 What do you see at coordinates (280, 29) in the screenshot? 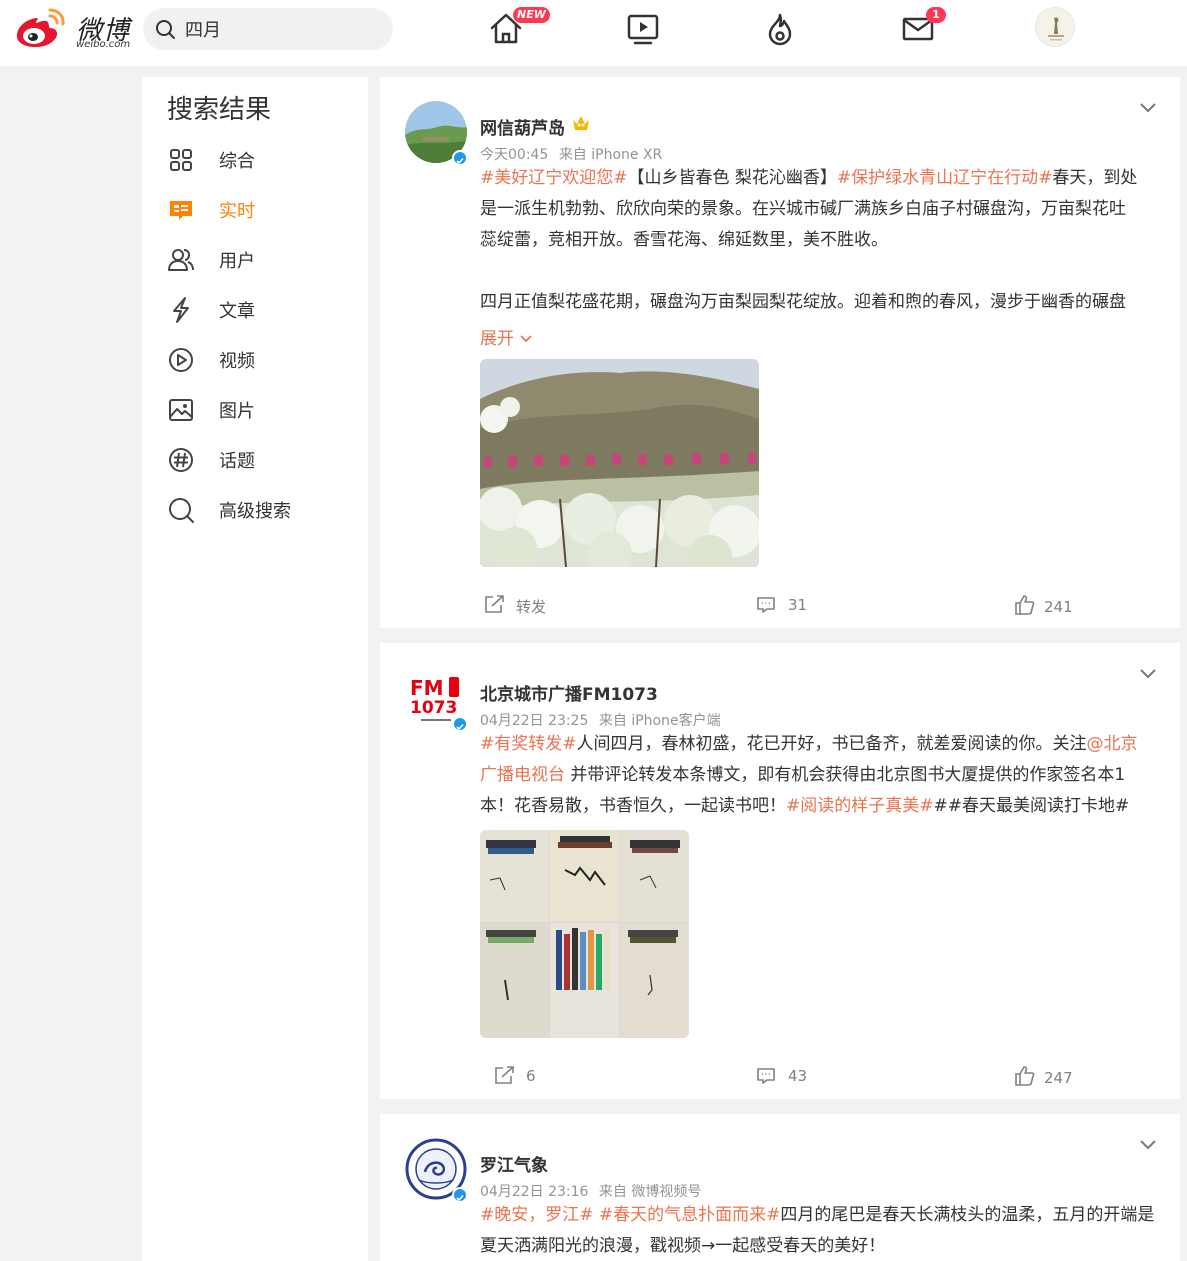
I see `search-input` at bounding box center [280, 29].